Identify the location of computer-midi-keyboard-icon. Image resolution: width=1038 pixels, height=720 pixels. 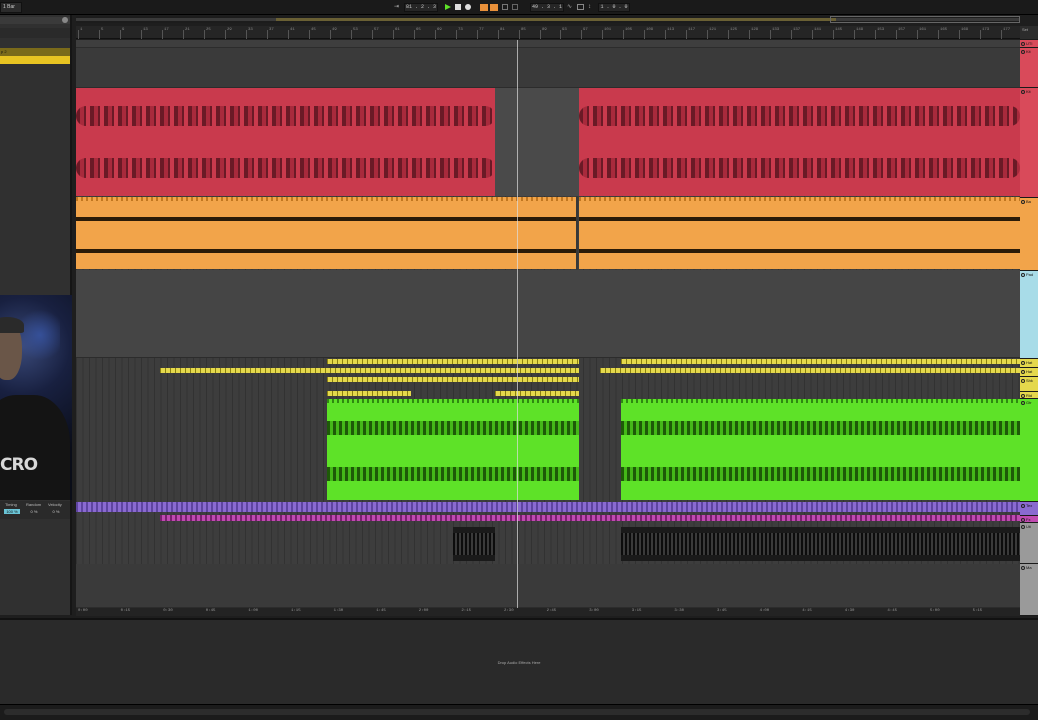
(580, 7).